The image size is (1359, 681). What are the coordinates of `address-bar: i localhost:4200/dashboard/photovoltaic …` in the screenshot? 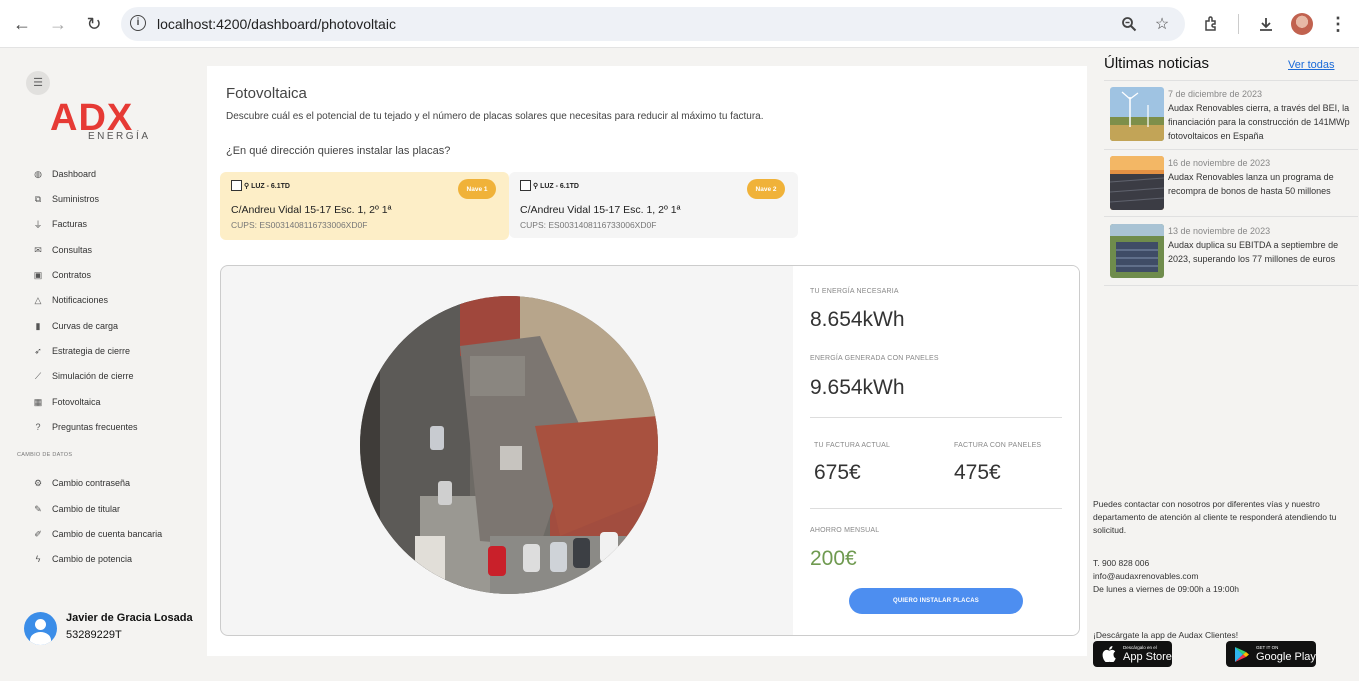 It's located at (653, 24).